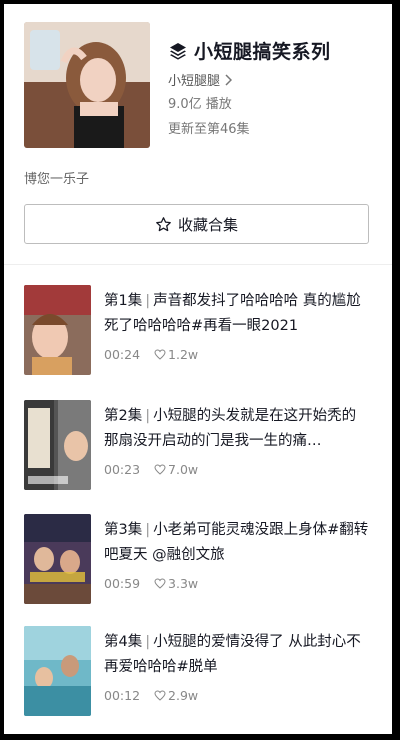 The image size is (400, 740). I want to click on collection-title: 小短腿搞笑系列, so click(262, 52).